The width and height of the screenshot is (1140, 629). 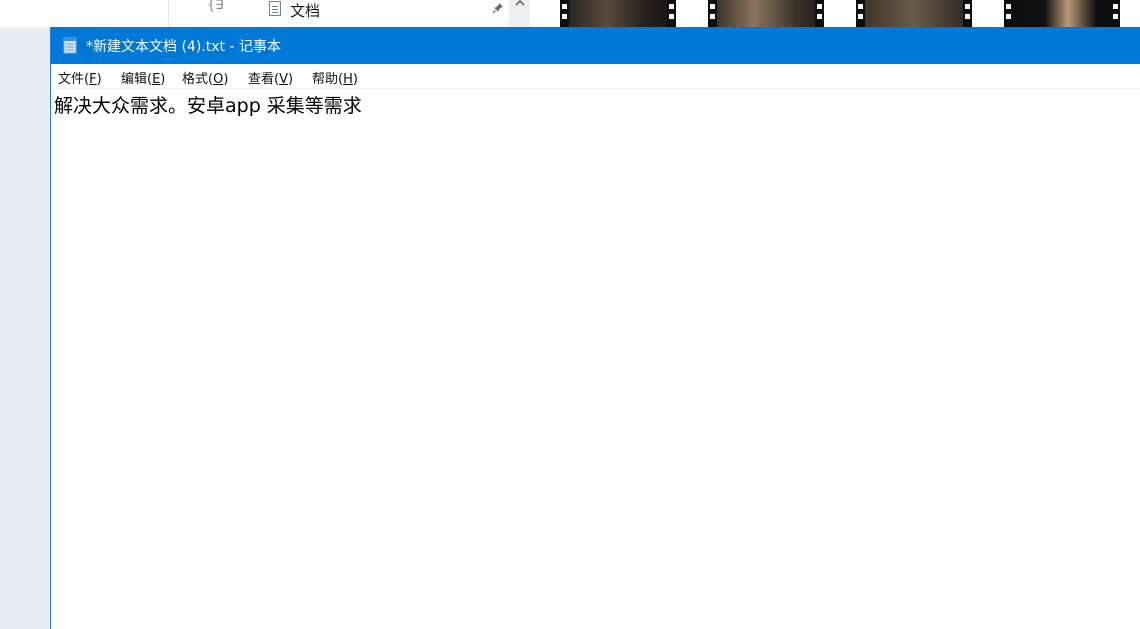 I want to click on menu-bar: 文件(F) 编辑(E) 格式(O) 查看(V) 帮助(H), so click(x=595, y=76).